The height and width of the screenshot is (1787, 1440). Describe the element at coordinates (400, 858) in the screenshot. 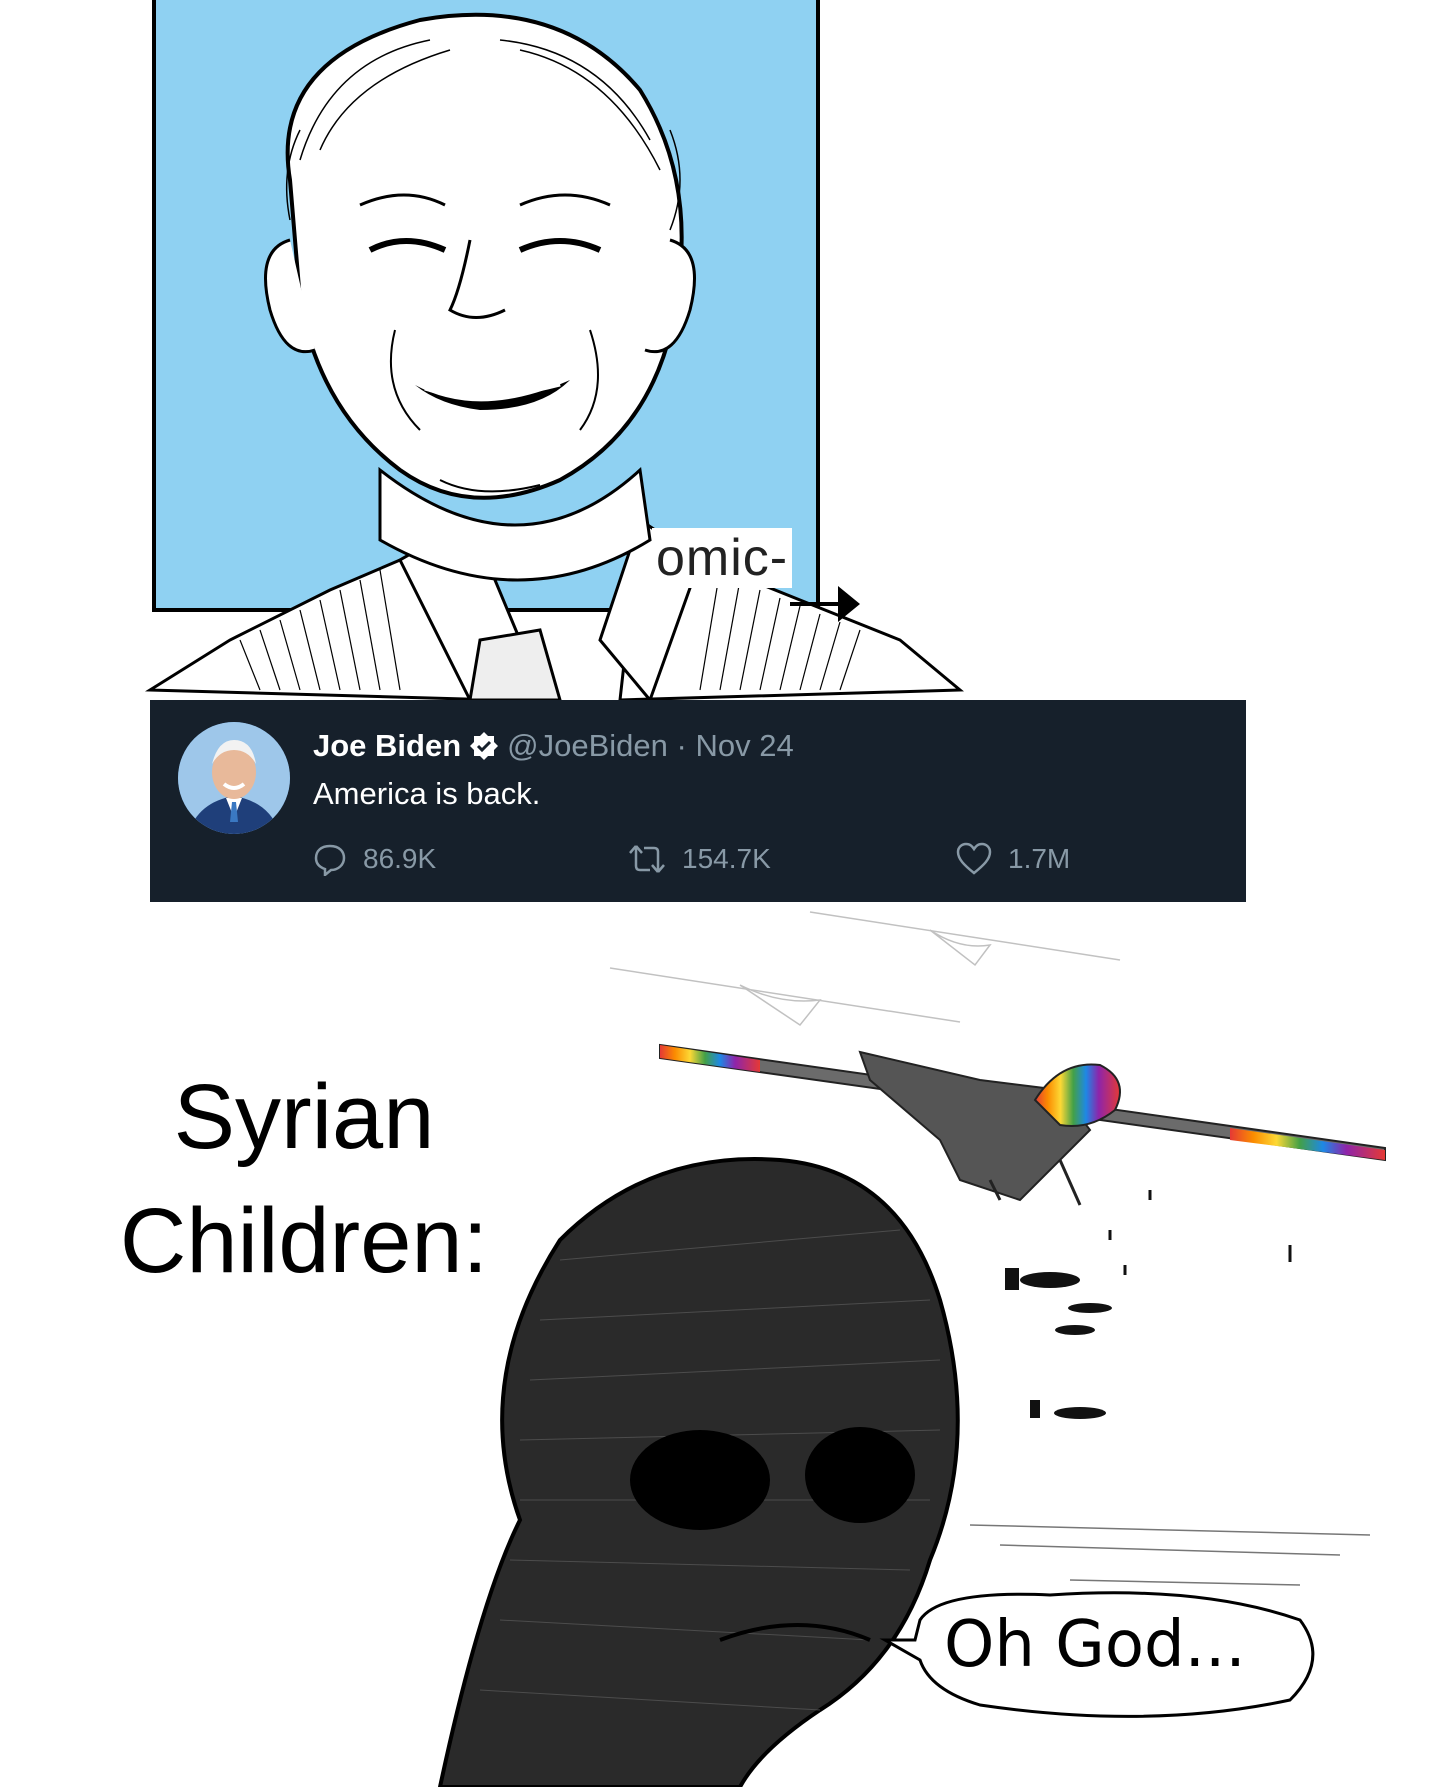

I see `reply-count: 86.9K` at that location.